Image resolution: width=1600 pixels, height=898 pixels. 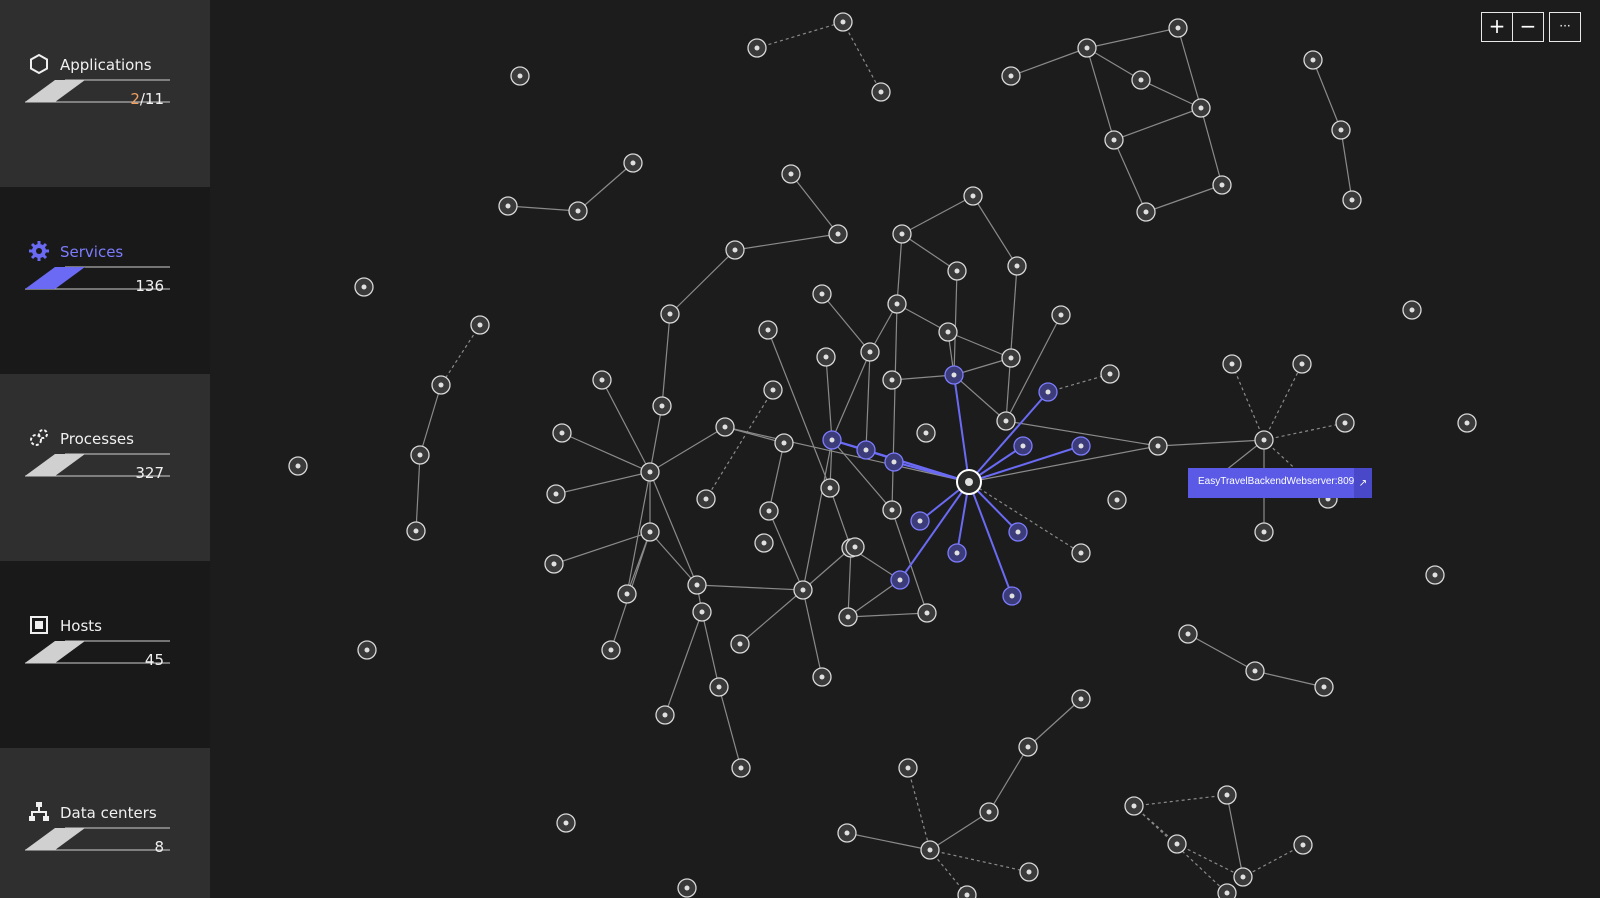 What do you see at coordinates (105, 93) in the screenshot?
I see `sidebar-item-applications: Applications 2/11` at bounding box center [105, 93].